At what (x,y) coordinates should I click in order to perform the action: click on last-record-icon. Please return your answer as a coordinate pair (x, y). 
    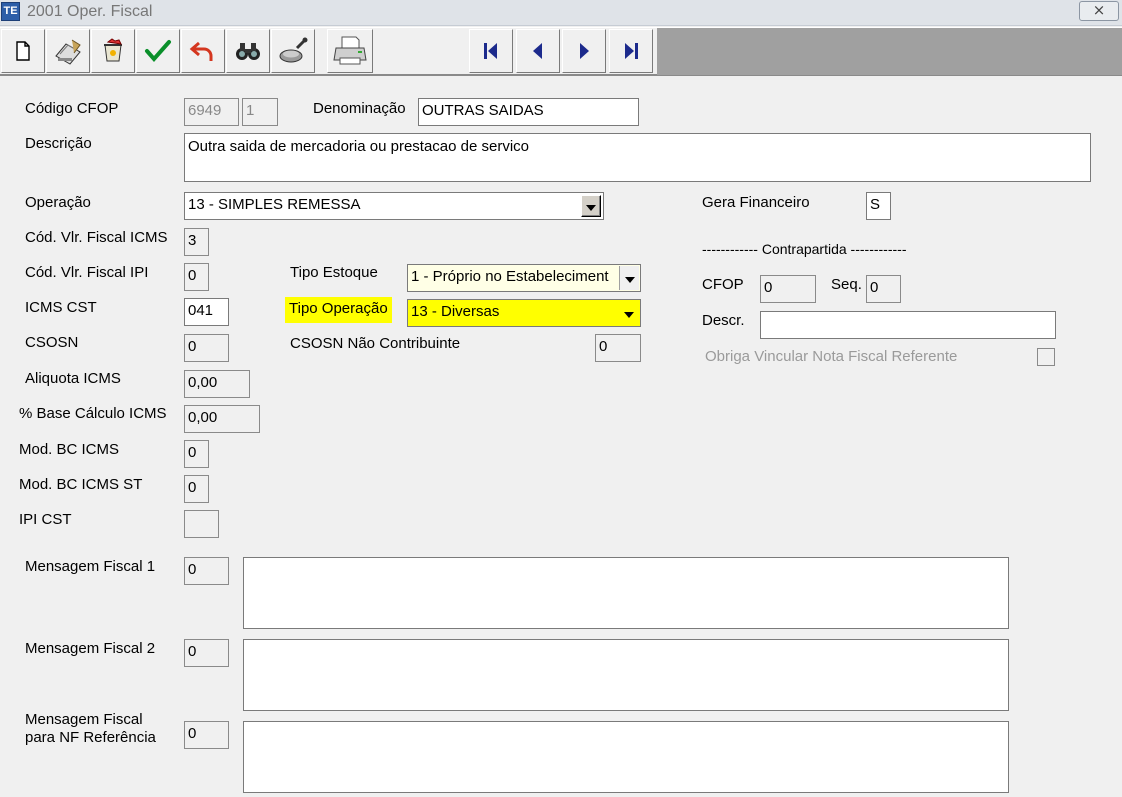
    Looking at the image, I should click on (631, 51).